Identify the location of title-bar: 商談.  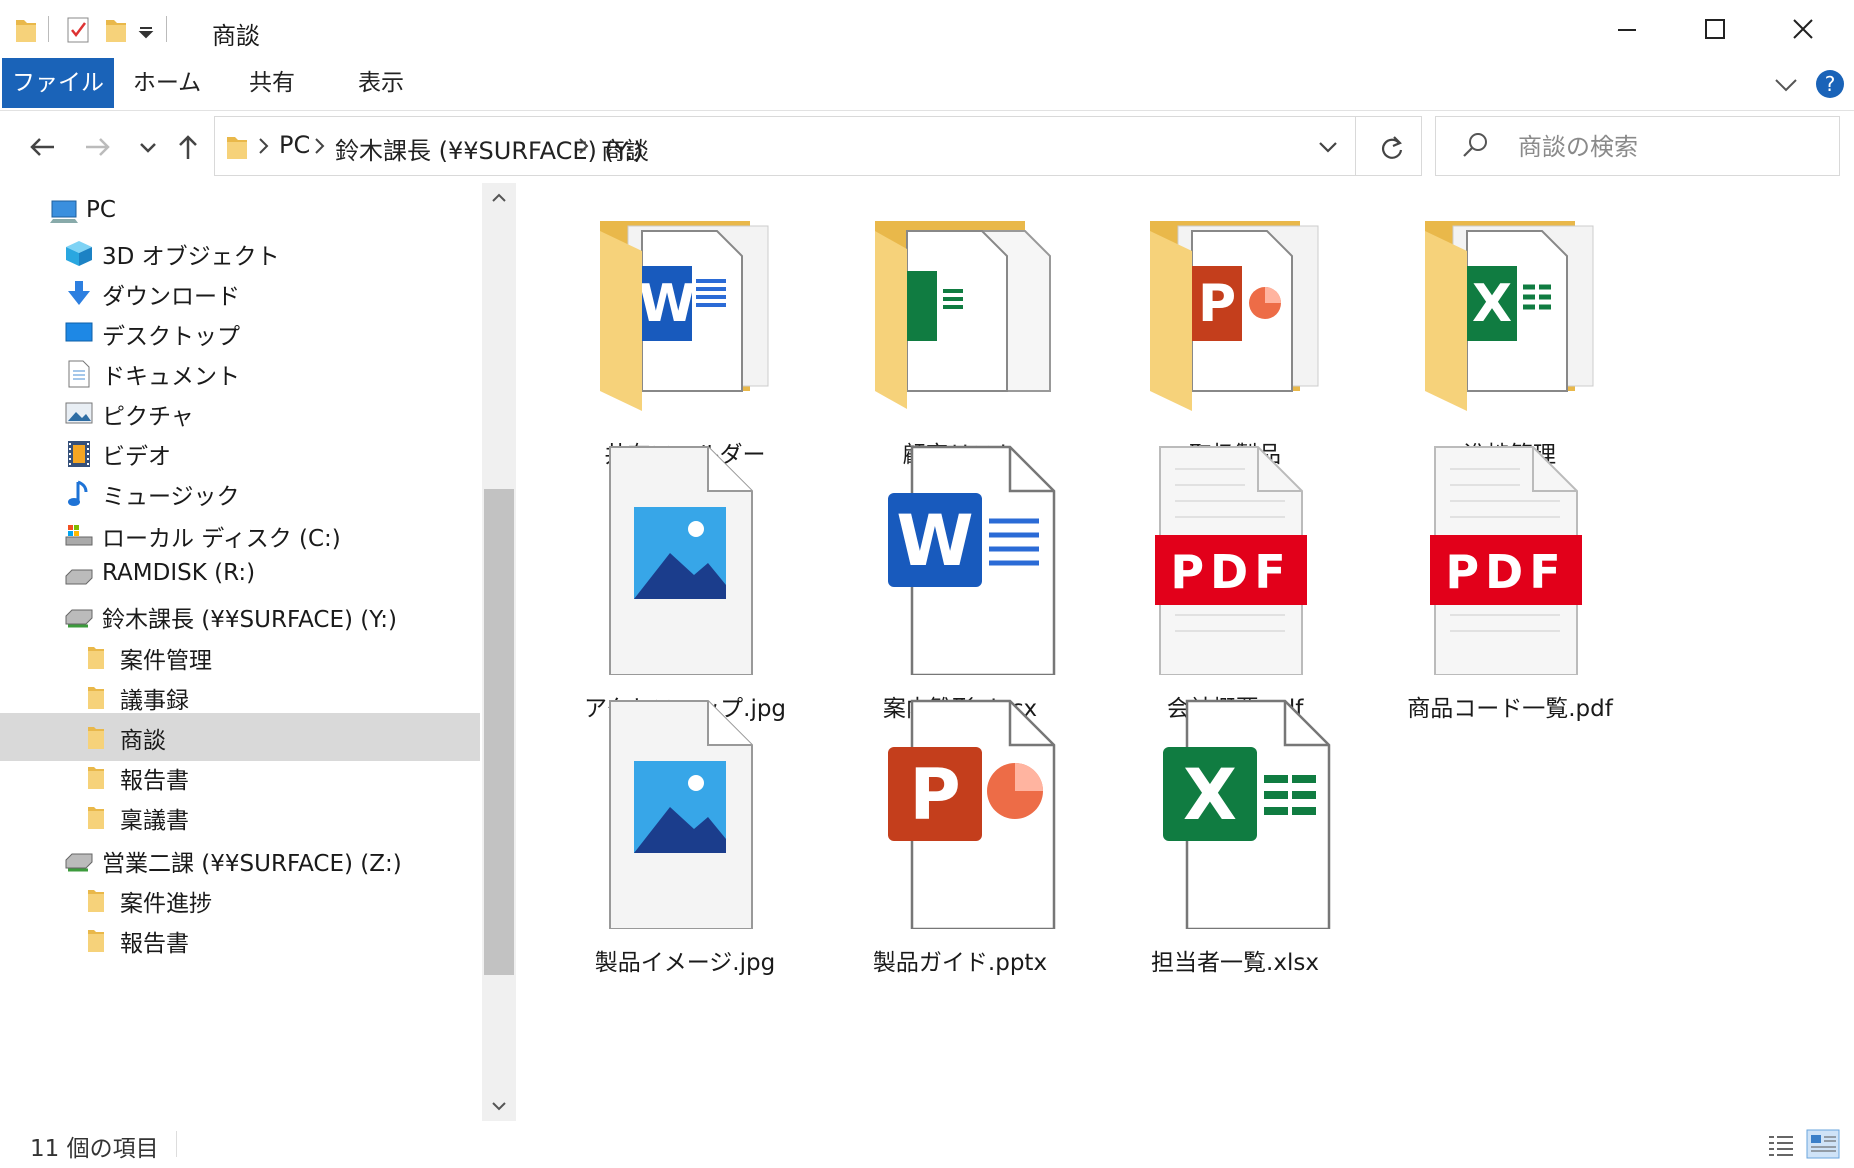
(927, 29).